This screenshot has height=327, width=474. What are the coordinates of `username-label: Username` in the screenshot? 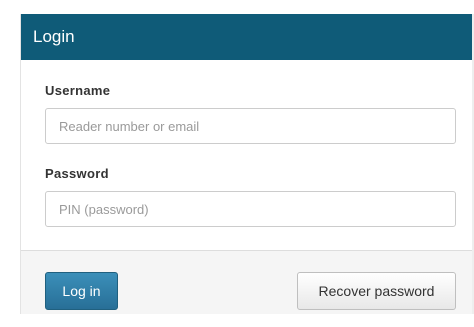 It's located at (78, 90).